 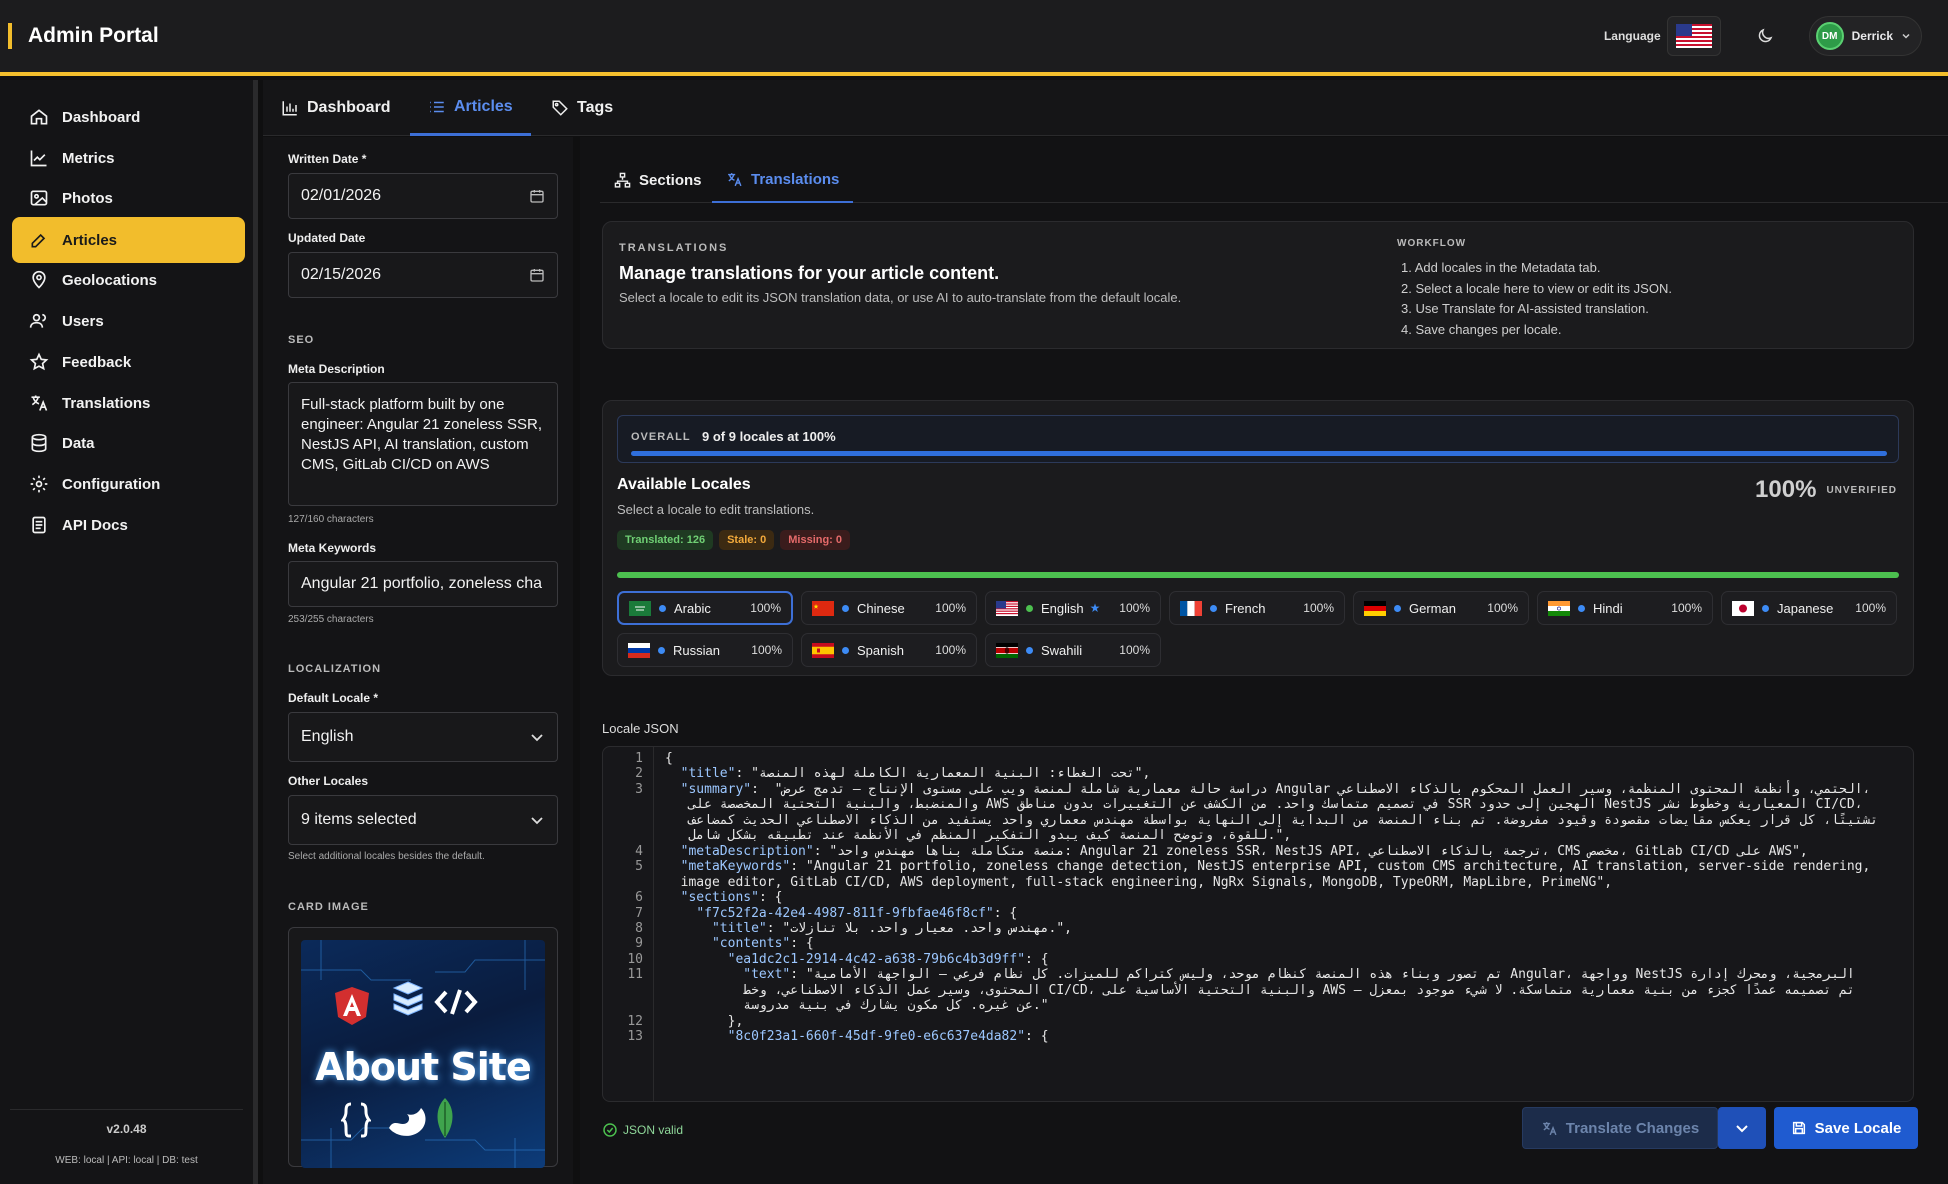 I want to click on default-locale-select: English, so click(x=423, y=737).